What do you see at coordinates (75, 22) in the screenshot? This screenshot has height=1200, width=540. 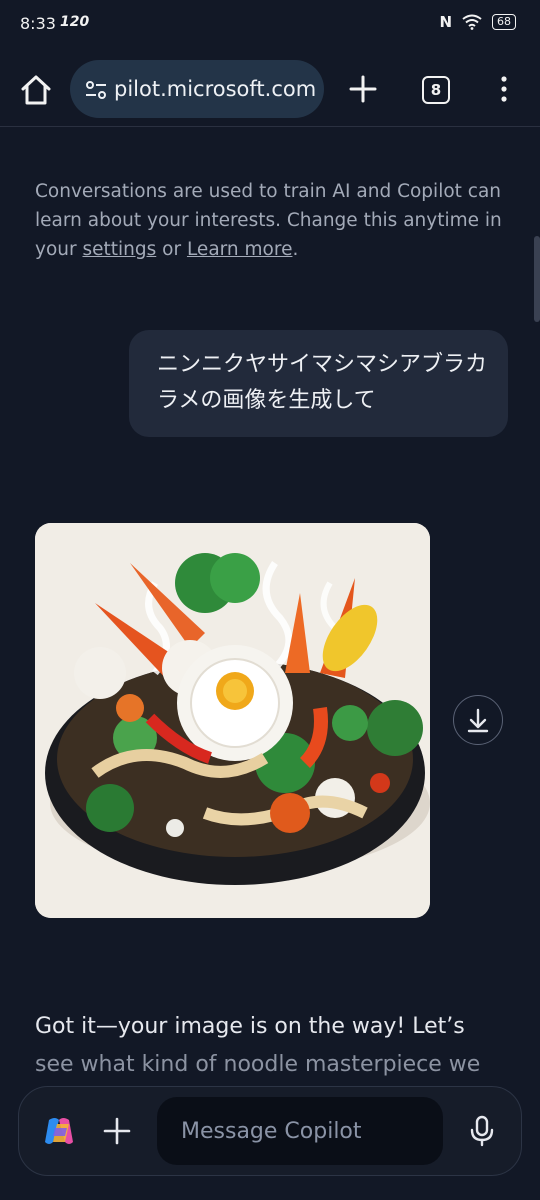 I see `refresh-rate-indicator: 120` at bounding box center [75, 22].